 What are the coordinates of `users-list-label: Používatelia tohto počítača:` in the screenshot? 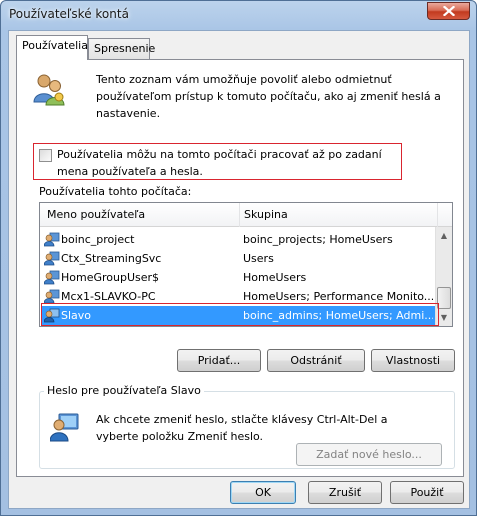 It's located at (115, 191).